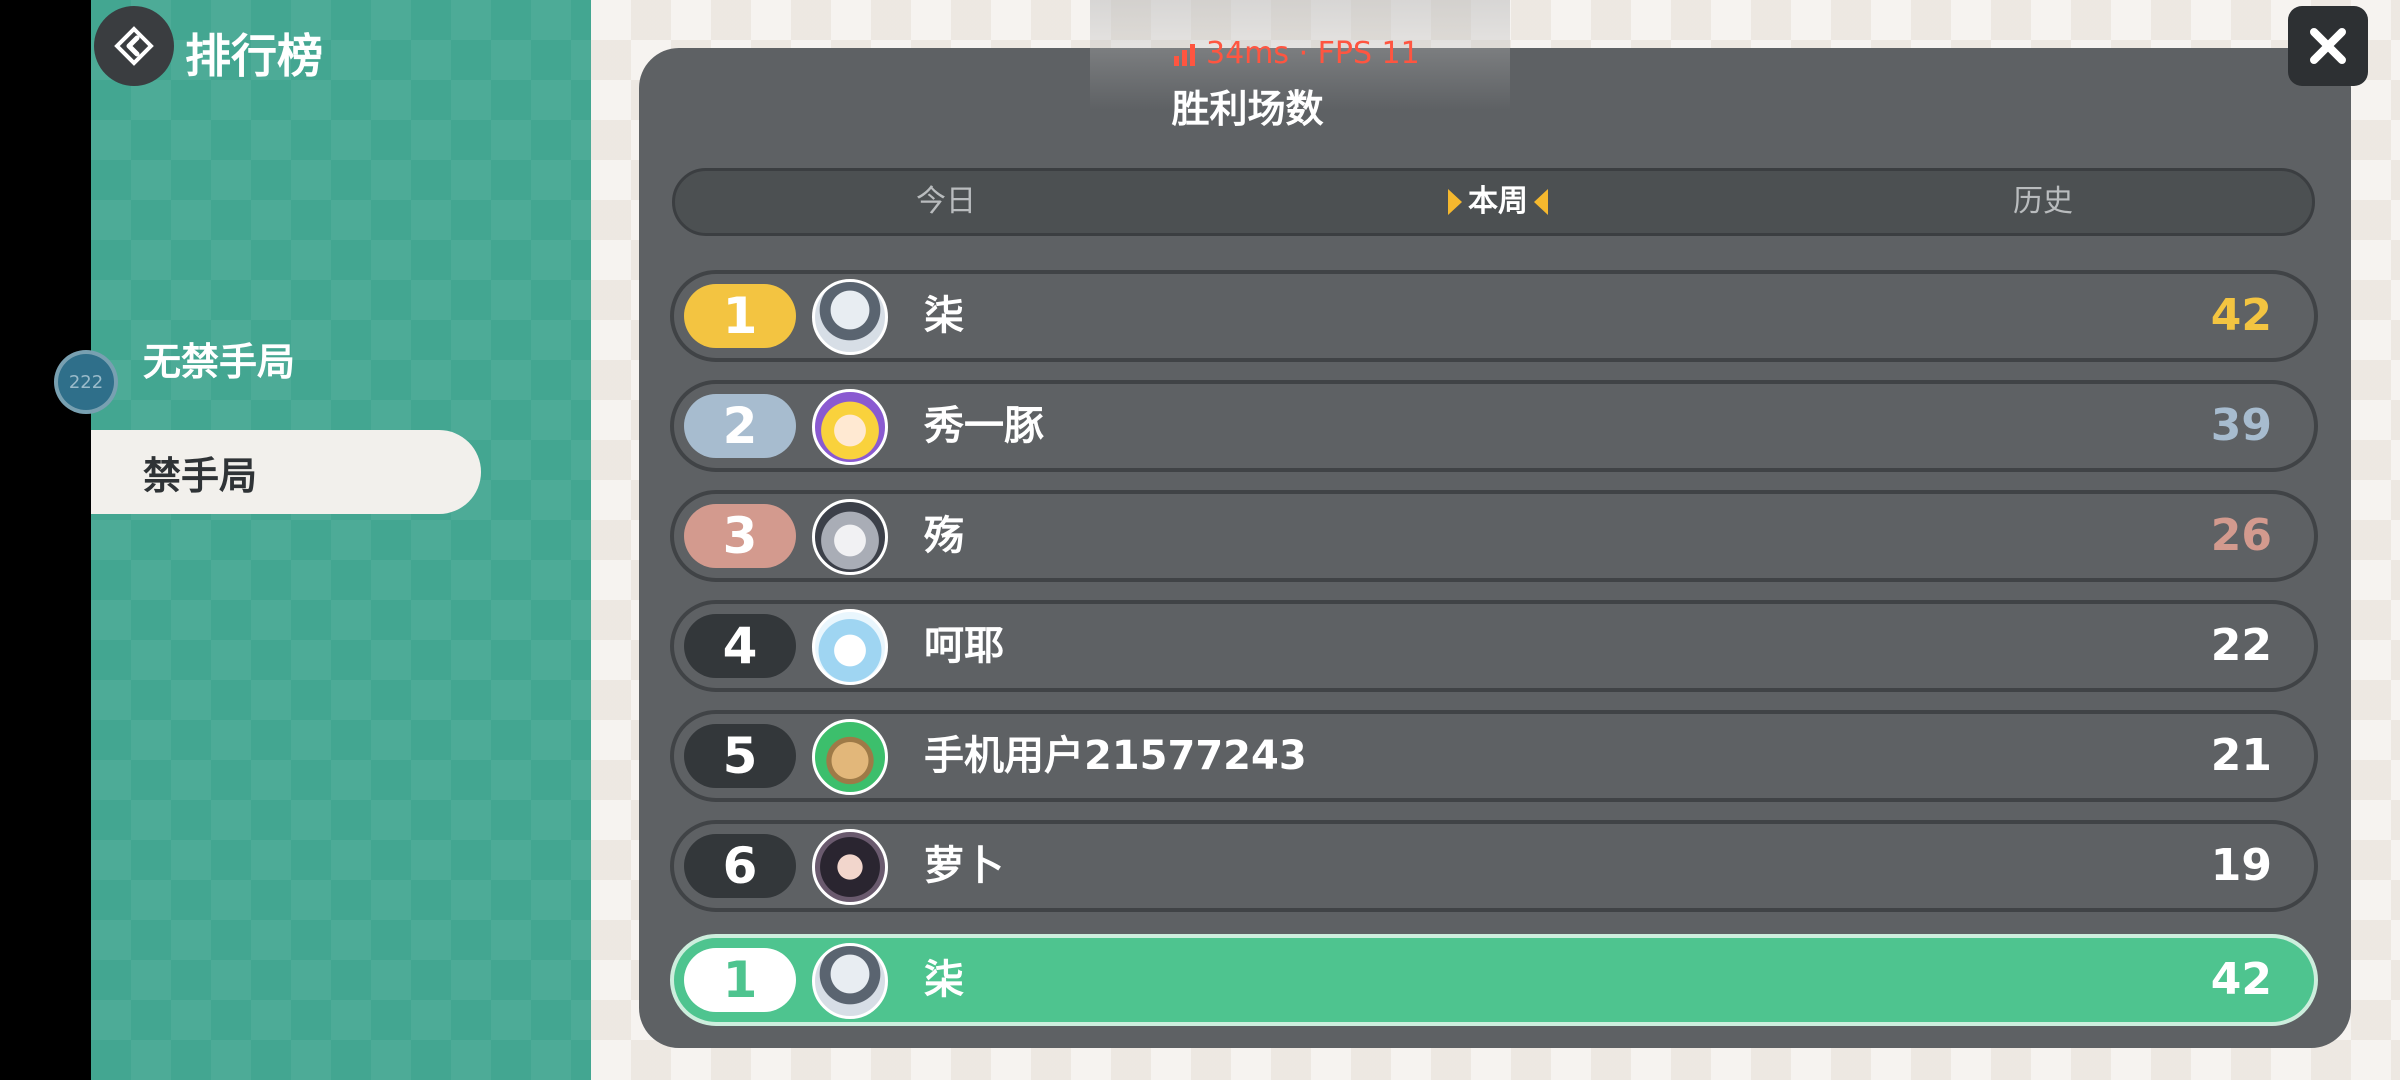 This screenshot has height=1080, width=2400. Describe the element at coordinates (740, 646) in the screenshot. I see `rank-badge: 4` at that location.